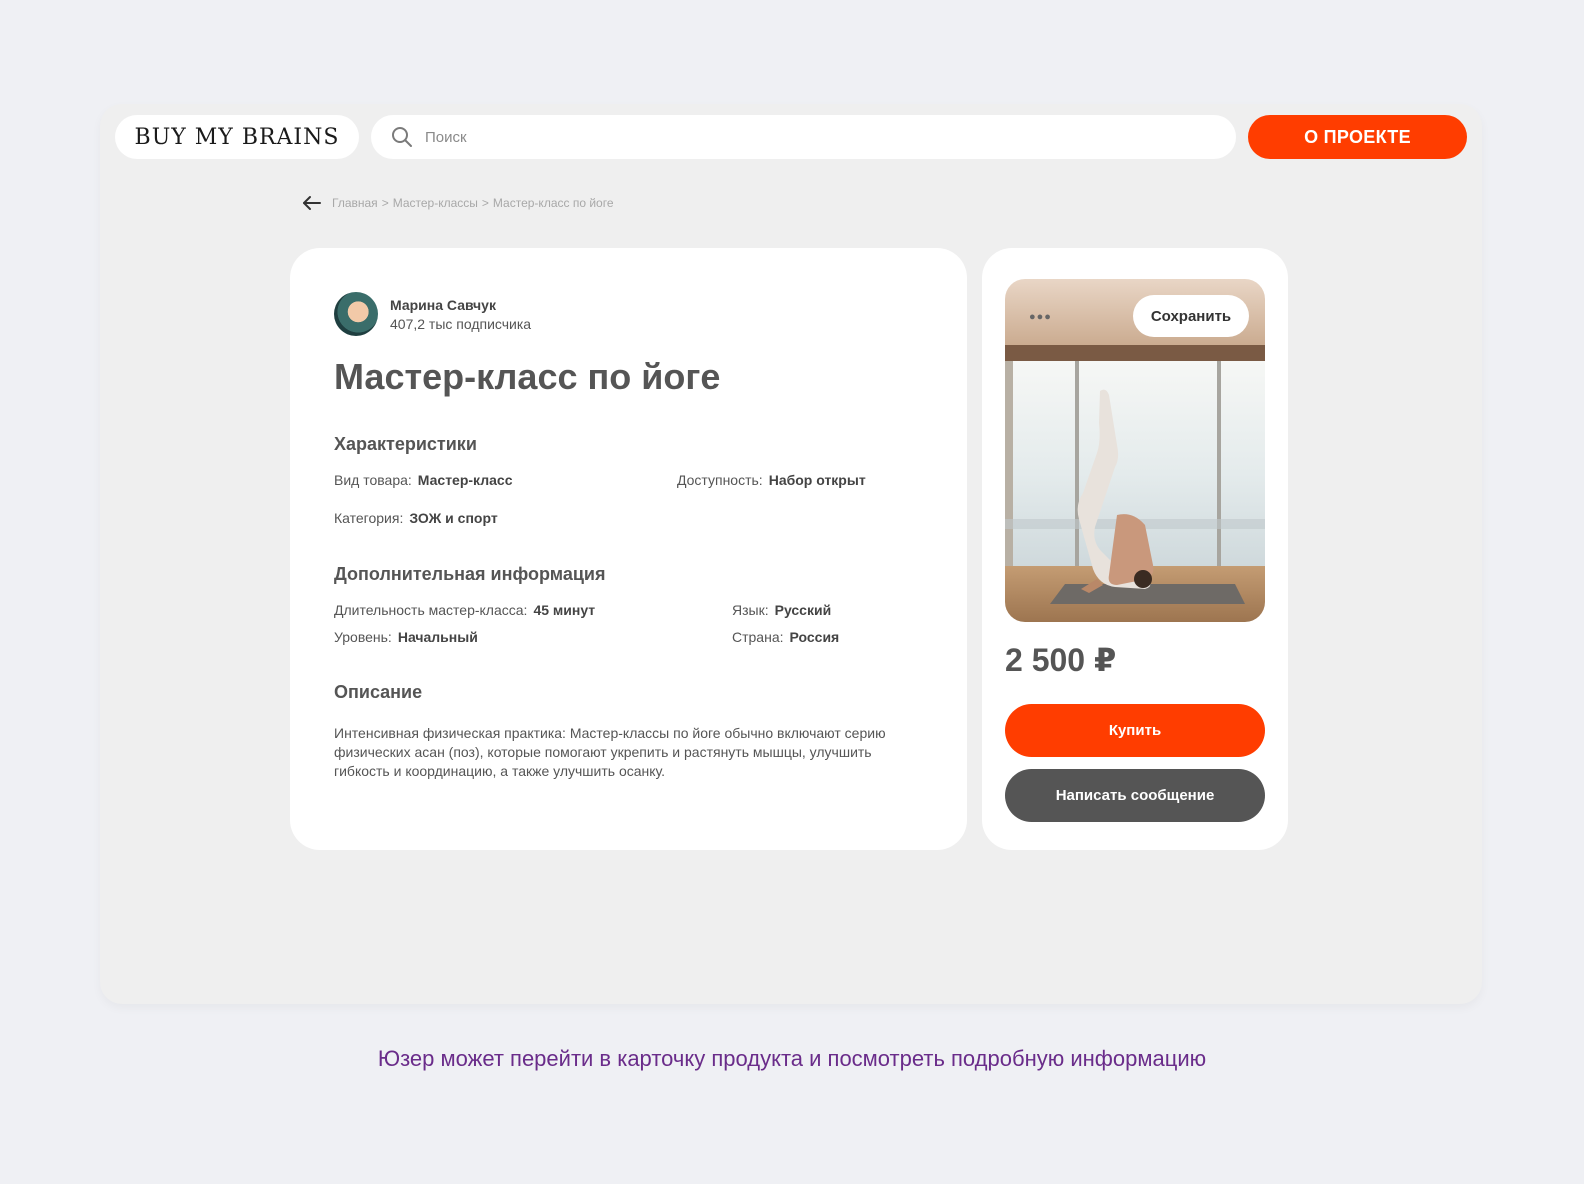  Describe the element at coordinates (817, 480) in the screenshot. I see `prop-availability-value: Набор открыт` at that location.